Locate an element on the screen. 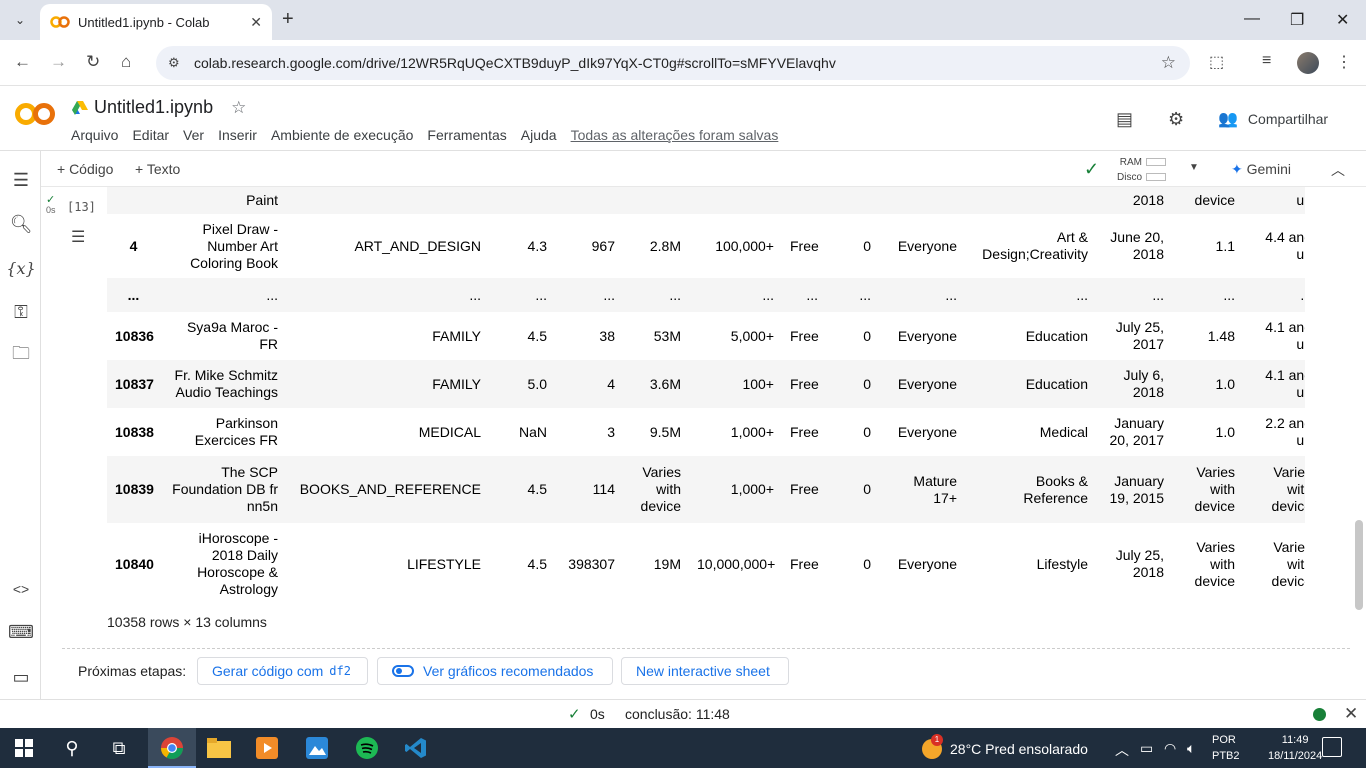 The width and height of the screenshot is (1366, 768). clock-time: 11:49 is located at coordinates (1295, 740).